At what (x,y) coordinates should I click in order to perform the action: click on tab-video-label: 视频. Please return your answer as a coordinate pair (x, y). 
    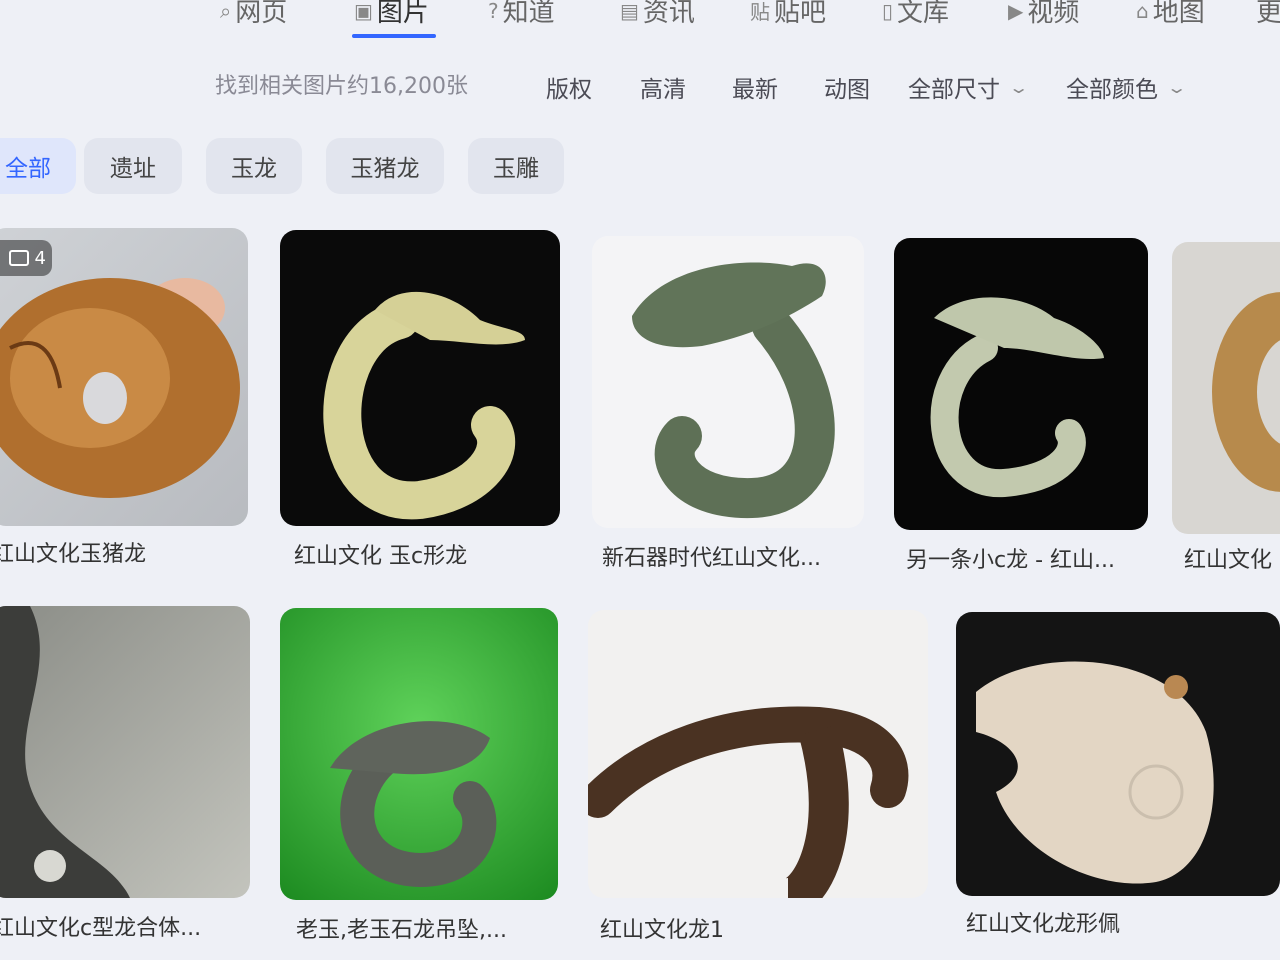
    Looking at the image, I should click on (1053, 14).